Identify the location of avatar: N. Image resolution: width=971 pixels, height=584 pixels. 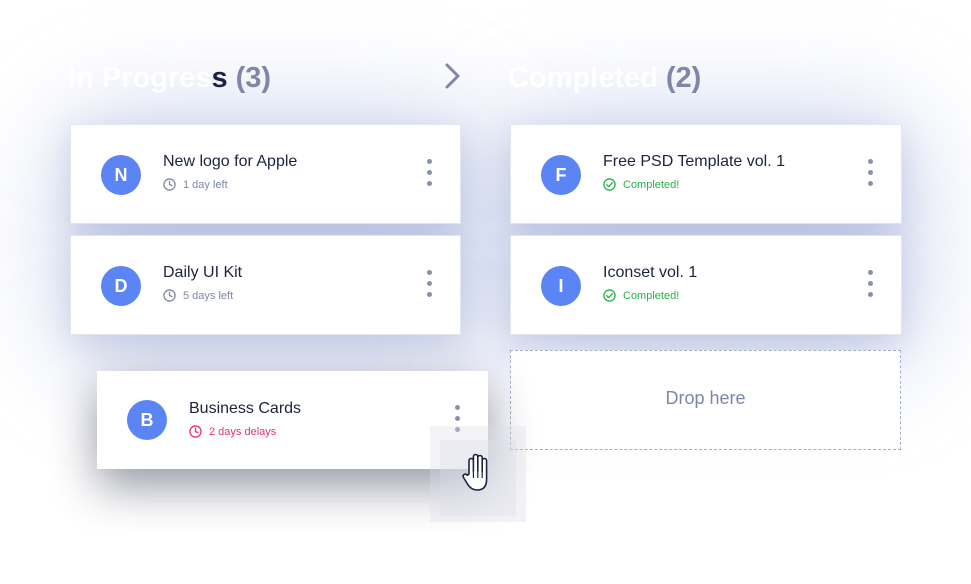
(121, 175).